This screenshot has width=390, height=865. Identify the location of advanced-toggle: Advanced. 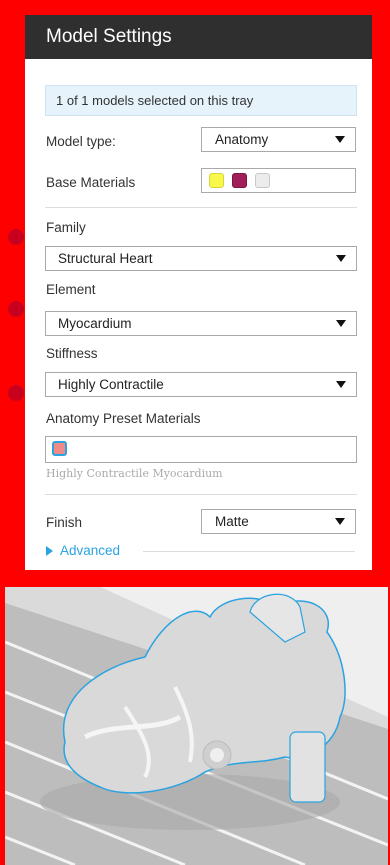
(83, 550).